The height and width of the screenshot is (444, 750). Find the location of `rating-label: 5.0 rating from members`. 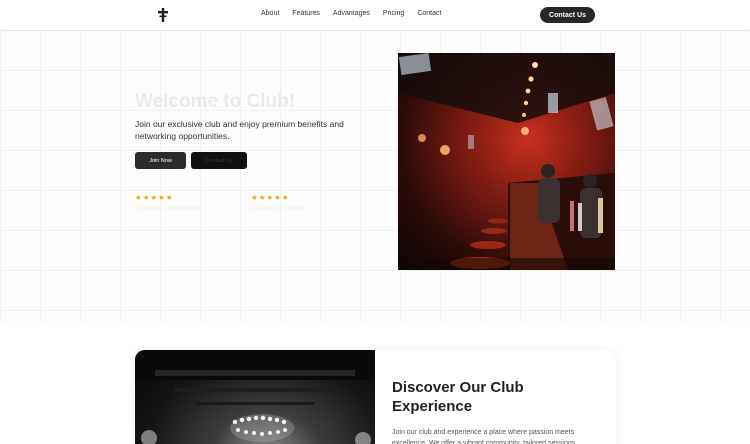

rating-label: 5.0 rating from members is located at coordinates (168, 209).